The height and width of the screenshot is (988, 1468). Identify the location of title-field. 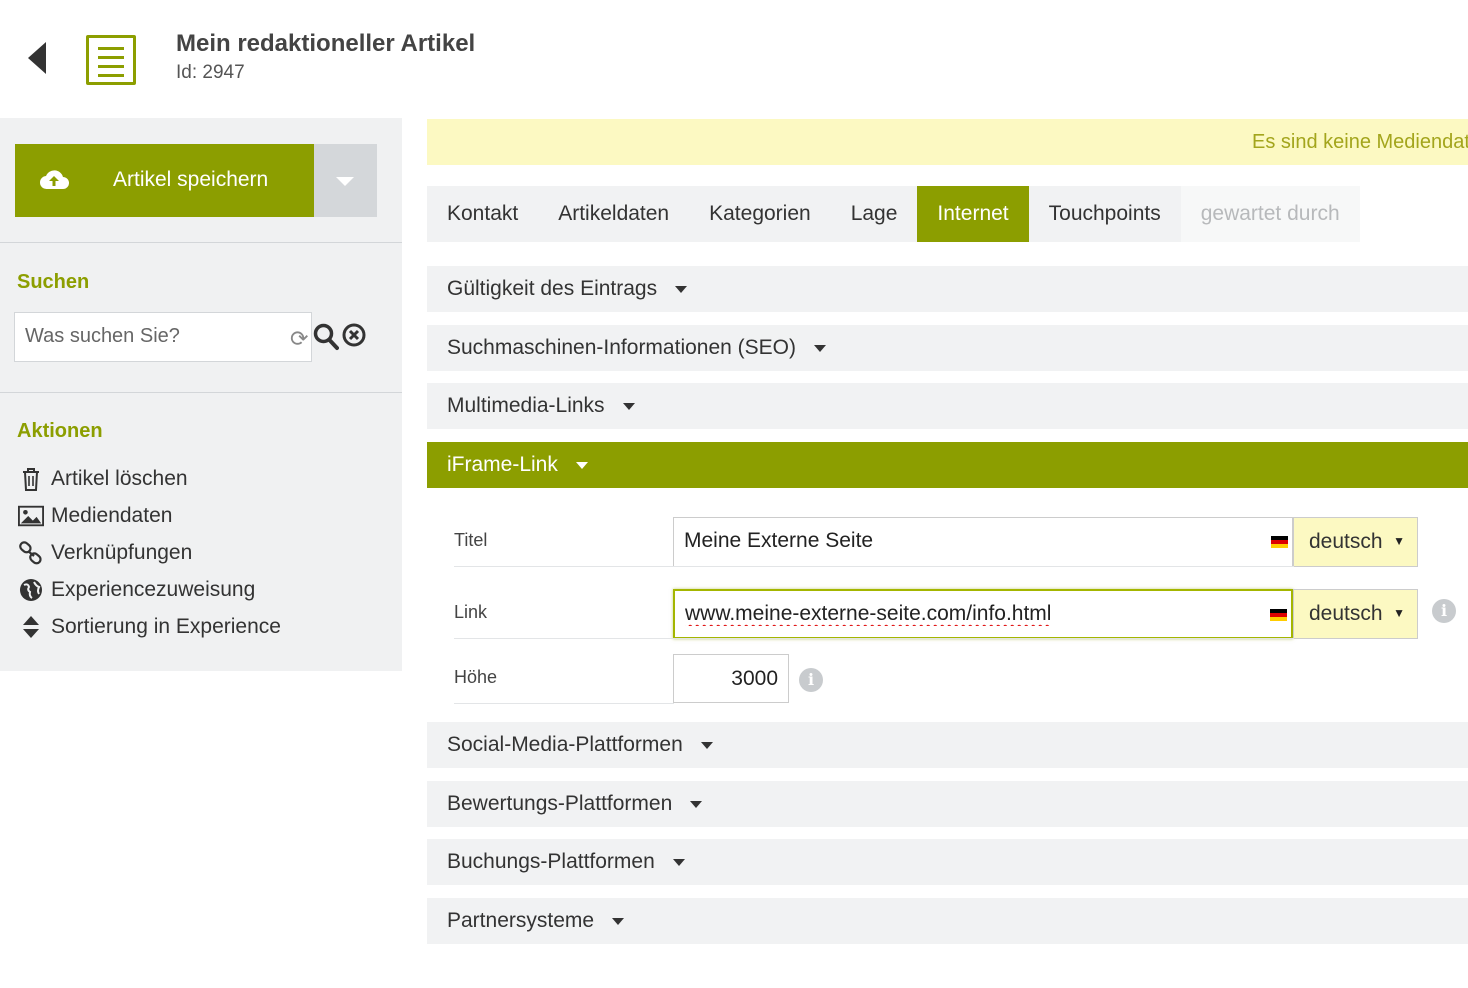
(983, 542).